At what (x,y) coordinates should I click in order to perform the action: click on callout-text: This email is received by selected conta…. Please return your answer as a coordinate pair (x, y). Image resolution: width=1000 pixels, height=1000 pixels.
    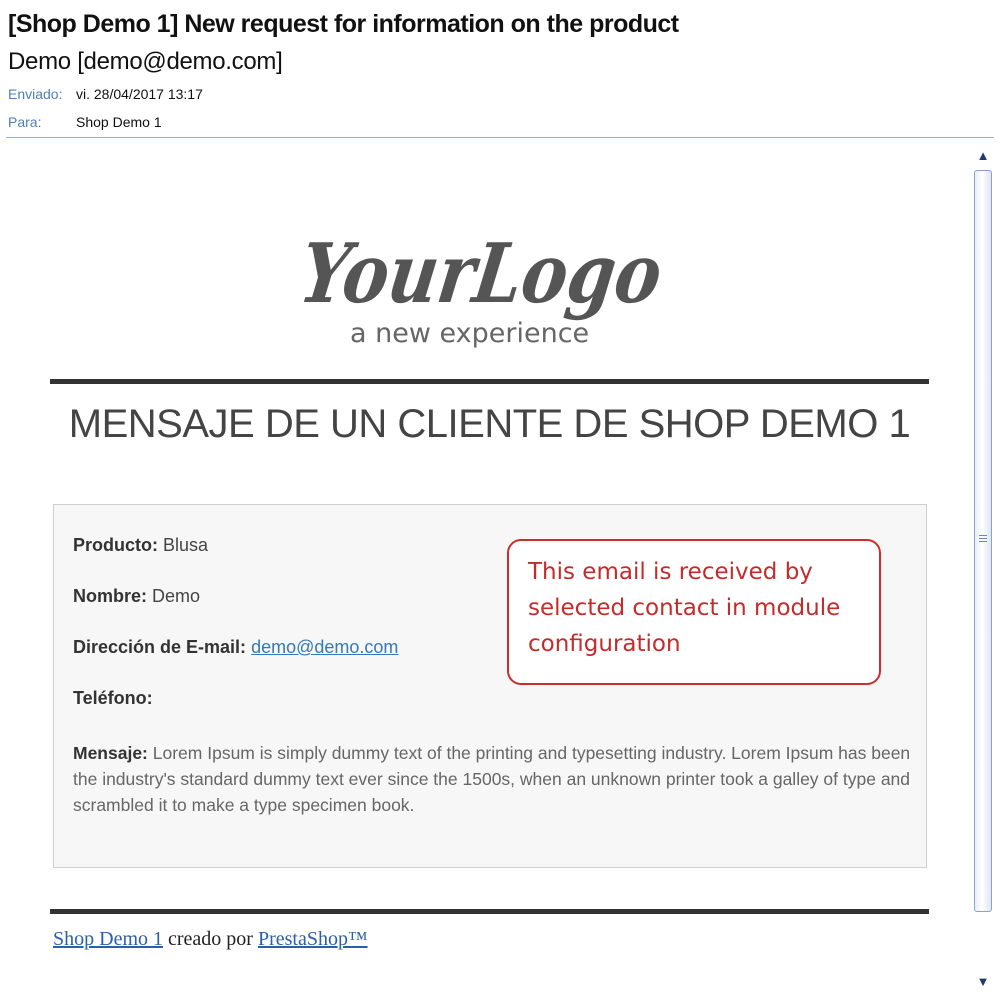
    Looking at the image, I should click on (684, 608).